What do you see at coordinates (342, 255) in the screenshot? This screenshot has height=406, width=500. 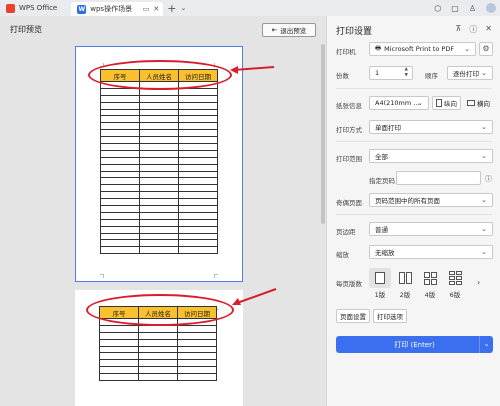 I see `scale-label: 缩放` at bounding box center [342, 255].